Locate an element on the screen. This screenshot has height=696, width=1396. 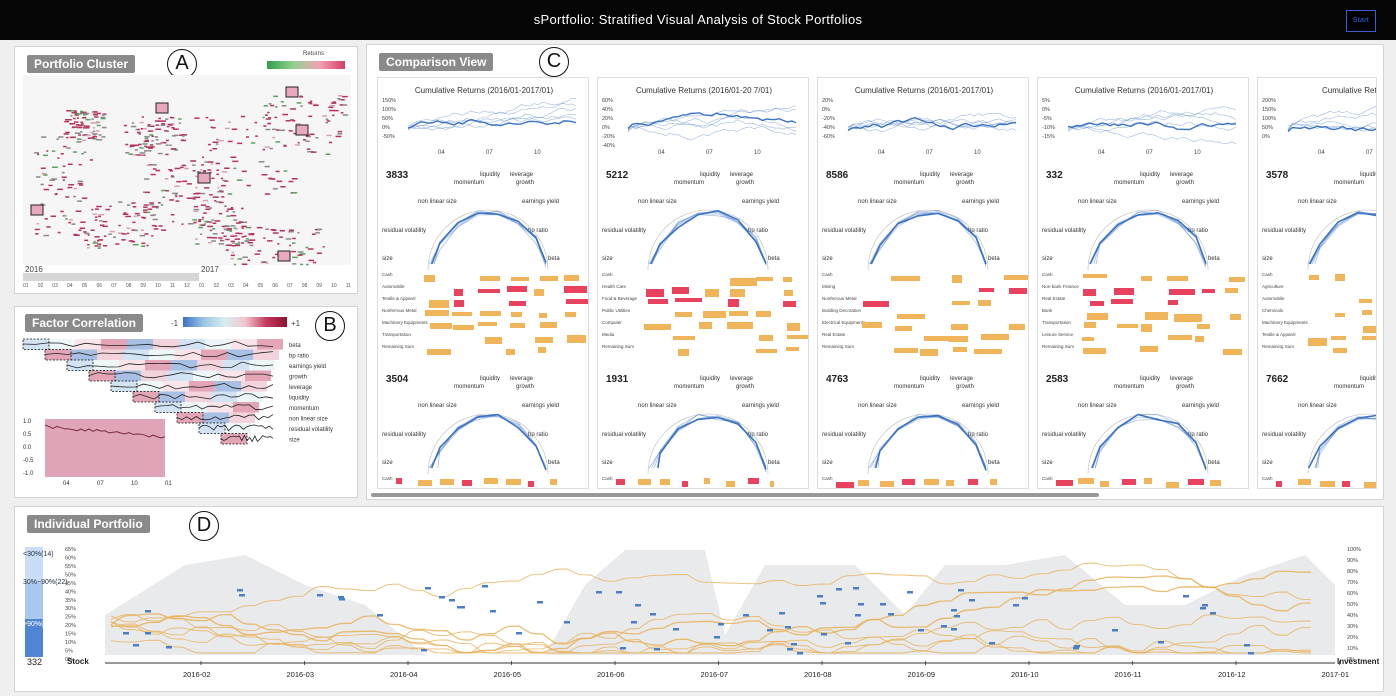
factor-label: earnings yield is located at coordinates (307, 367).